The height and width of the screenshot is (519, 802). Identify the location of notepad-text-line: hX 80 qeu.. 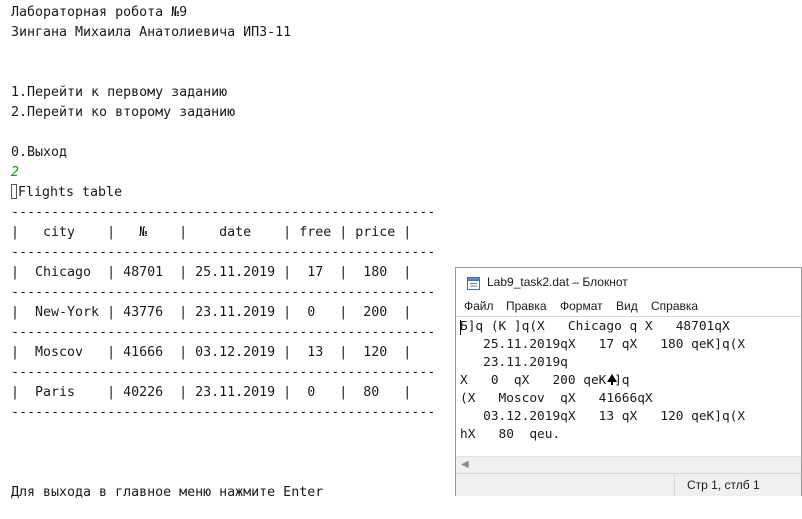
(510, 434).